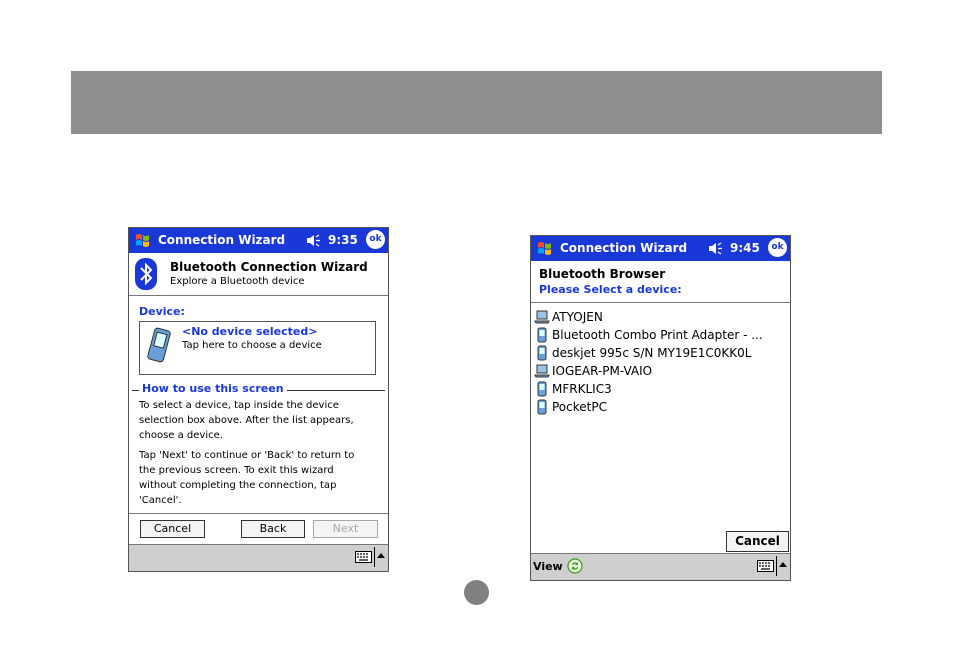 This screenshot has height=664, width=954. What do you see at coordinates (575, 566) in the screenshot?
I see `refresh-icon` at bounding box center [575, 566].